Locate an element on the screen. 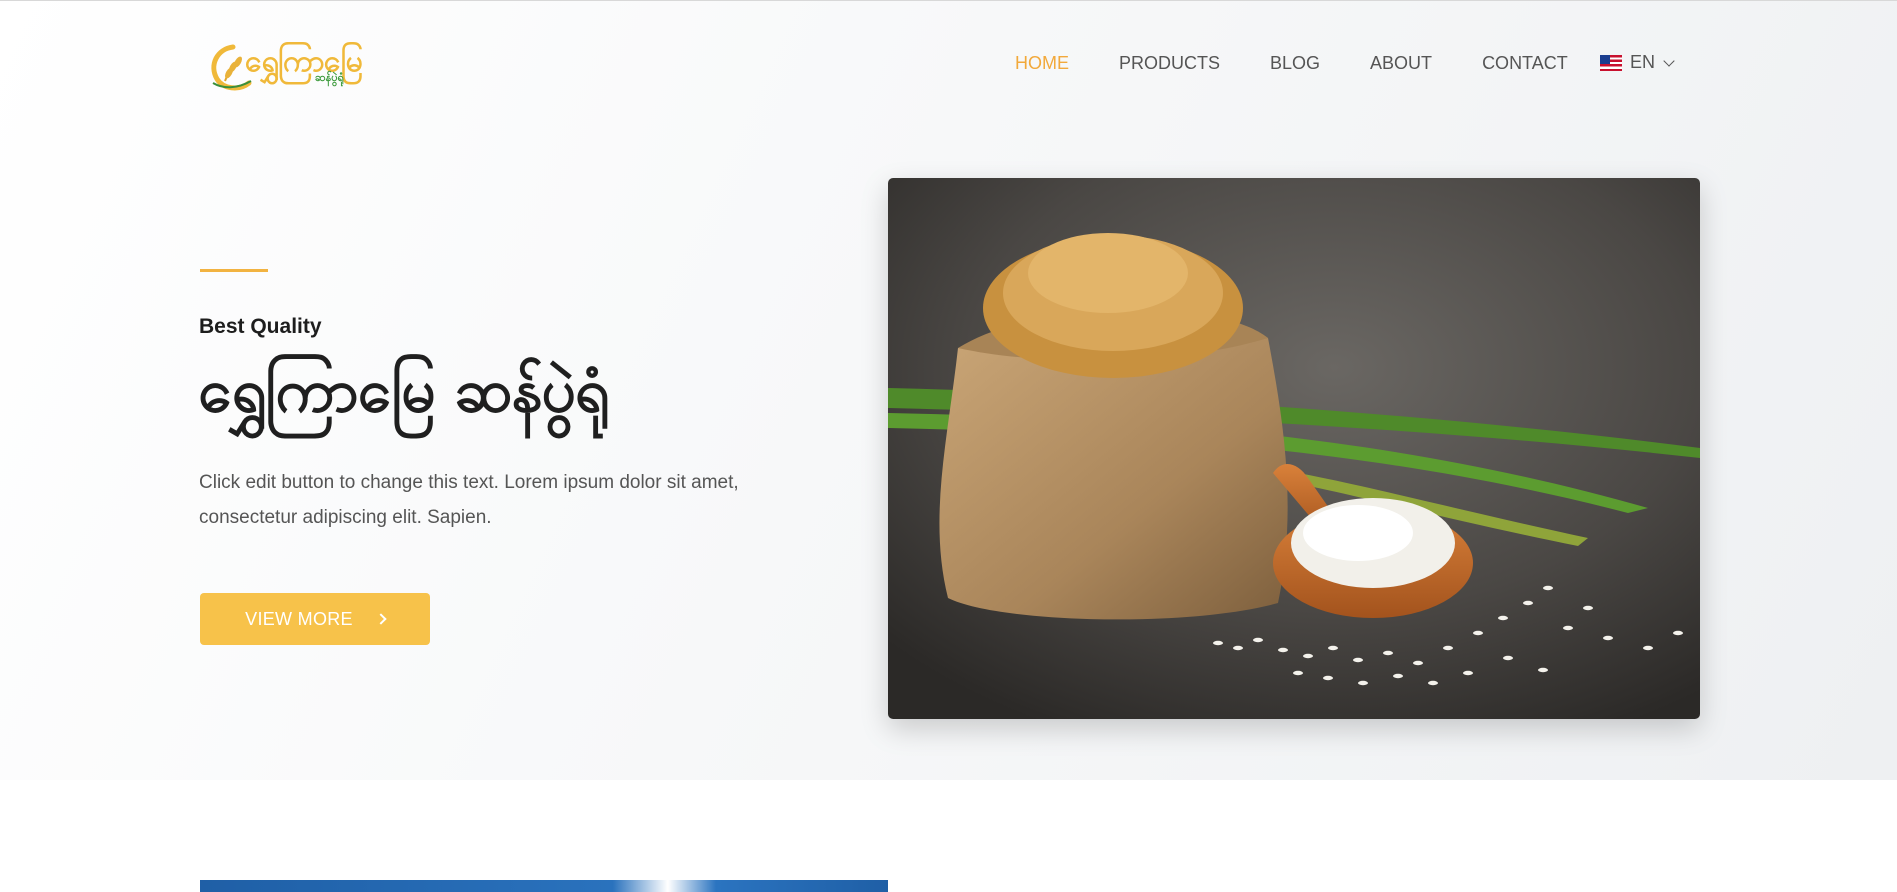 The width and height of the screenshot is (1897, 892). view-more-button: VIEW MORE is located at coordinates (315, 619).